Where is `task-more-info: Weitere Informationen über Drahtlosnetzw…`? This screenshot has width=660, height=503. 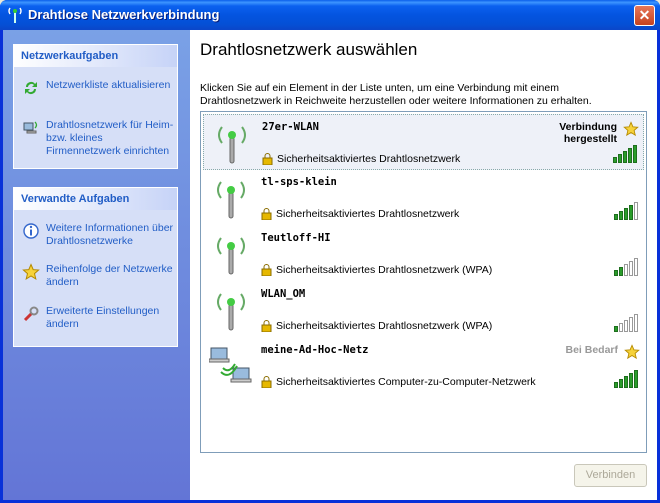
task-more-info: Weitere Informationen über Drahtlosnetzw… is located at coordinates (100, 235).